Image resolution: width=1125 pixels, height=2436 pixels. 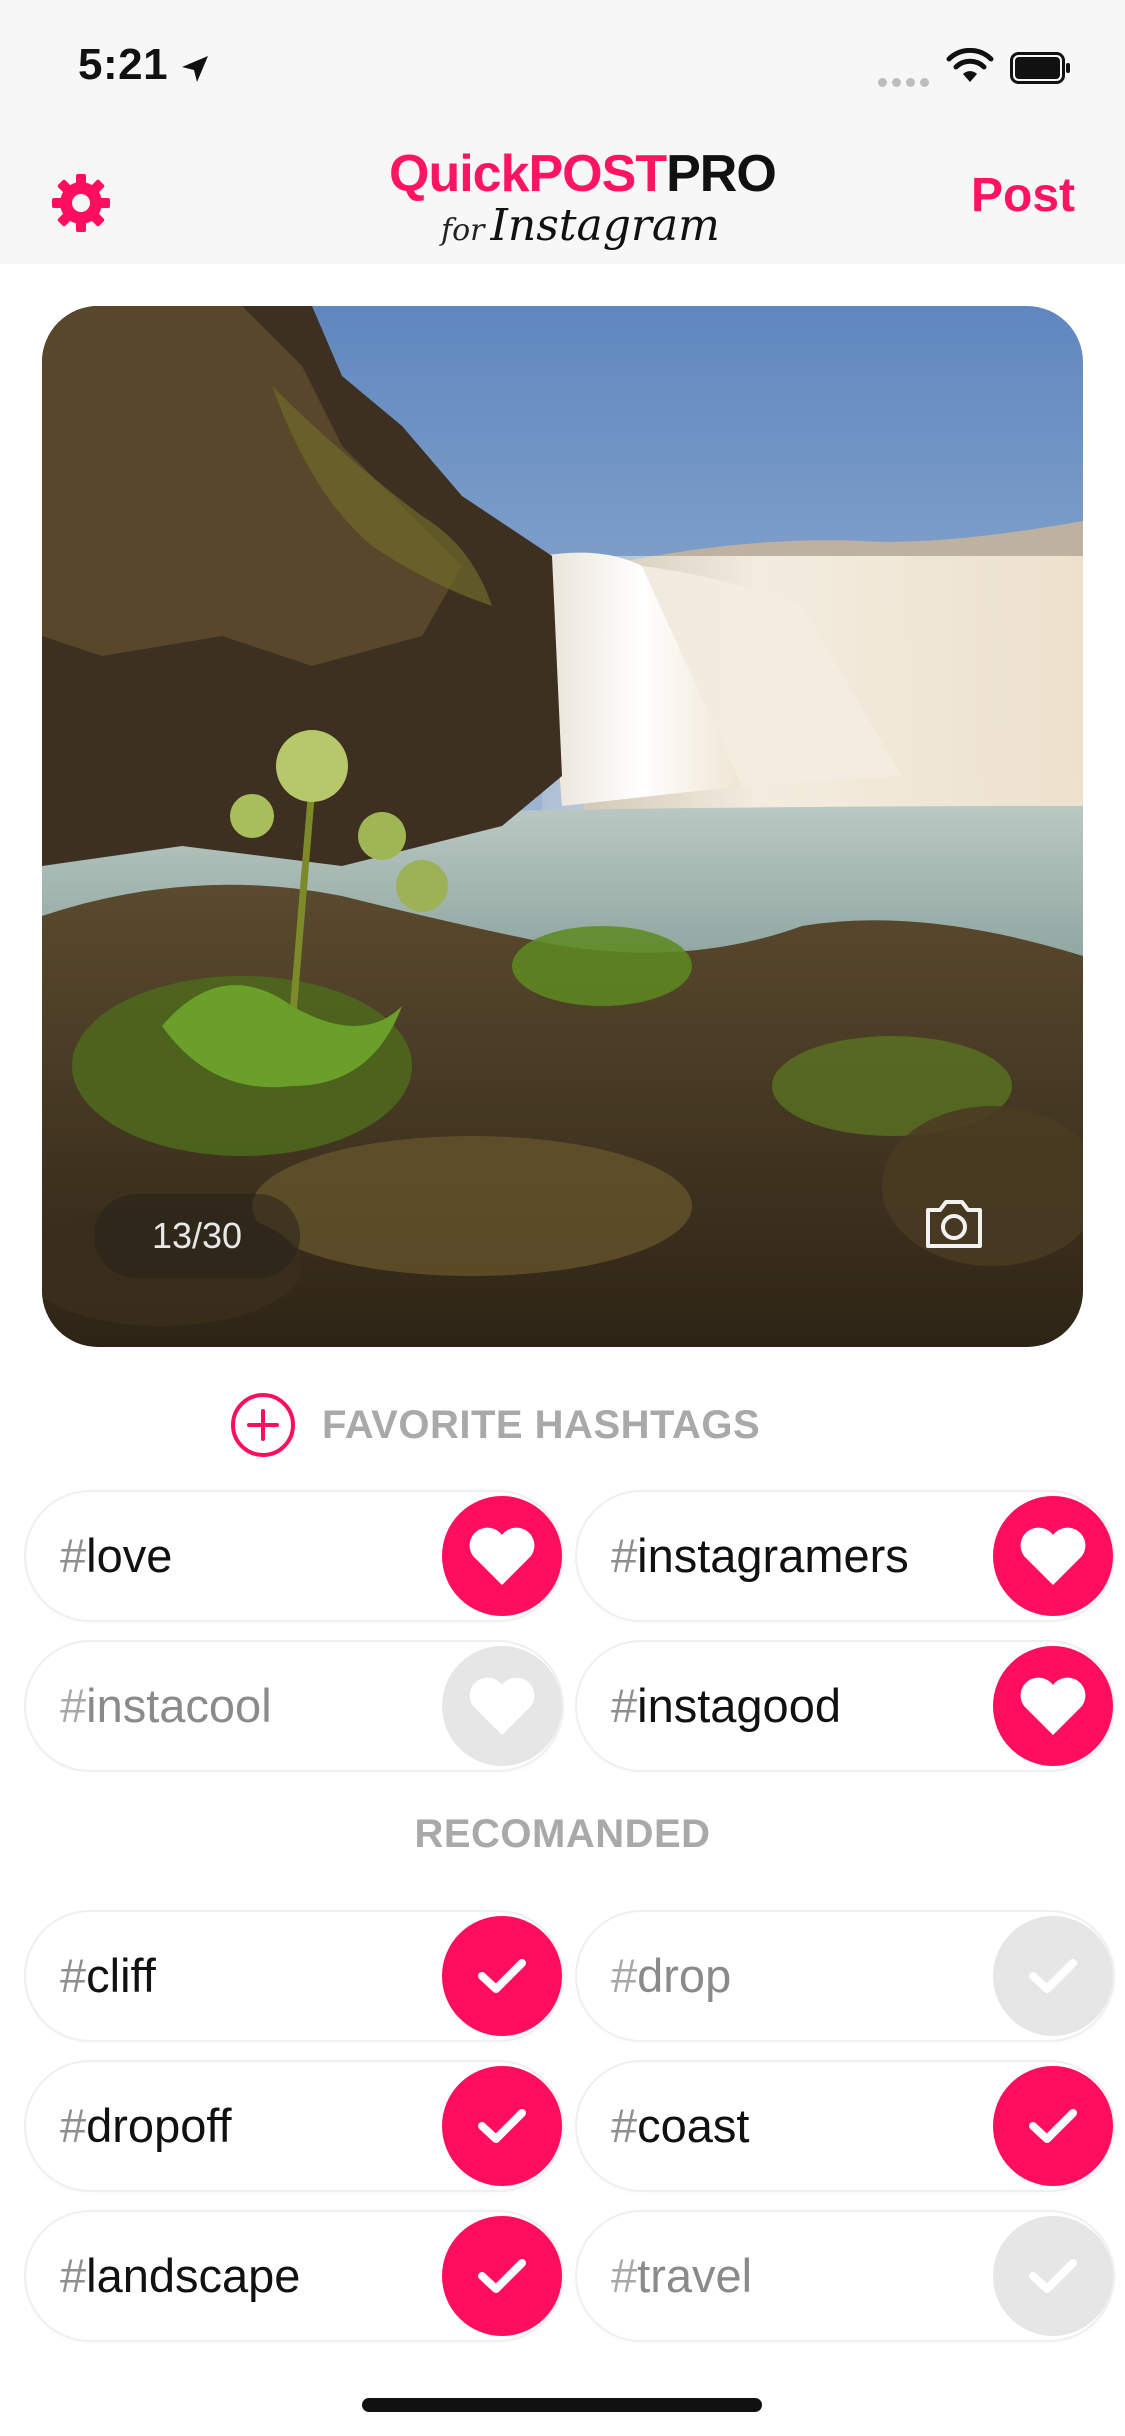 What do you see at coordinates (294, 1706) in the screenshot?
I see `favorite-hashtag-instacool: #instacool` at bounding box center [294, 1706].